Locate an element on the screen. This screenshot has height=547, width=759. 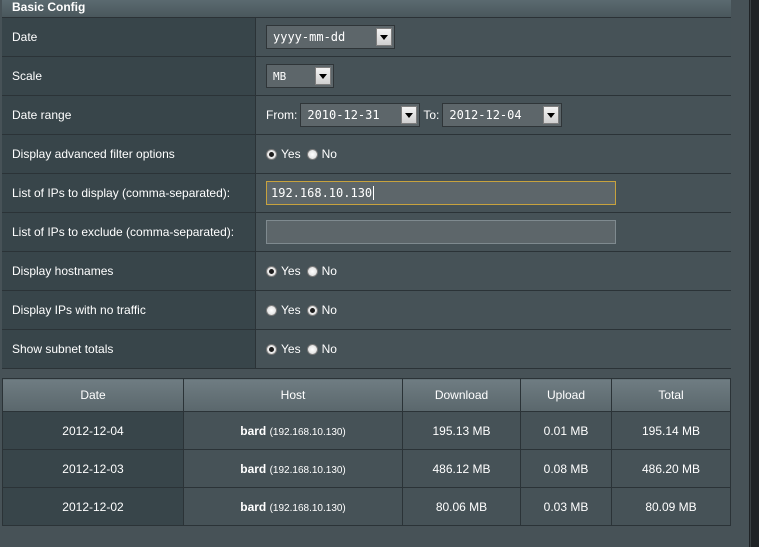
from-date-select: 2010-12-31 is located at coordinates (360, 115).